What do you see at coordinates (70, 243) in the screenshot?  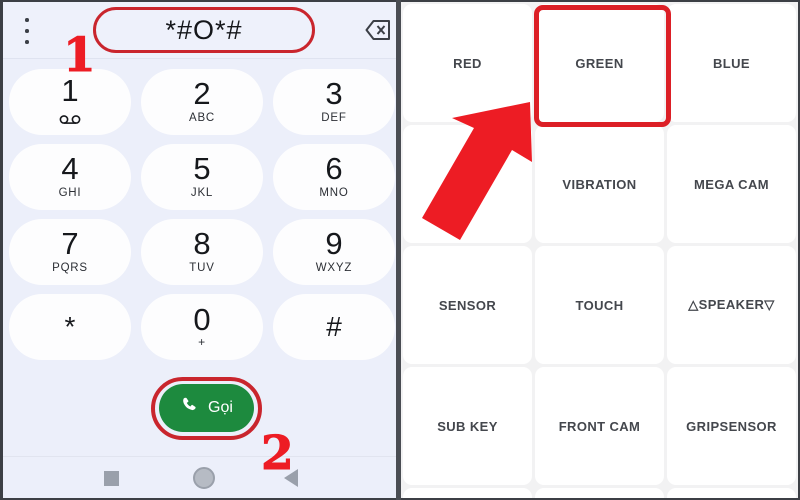 I see `dialpad-key-digit: 7` at bounding box center [70, 243].